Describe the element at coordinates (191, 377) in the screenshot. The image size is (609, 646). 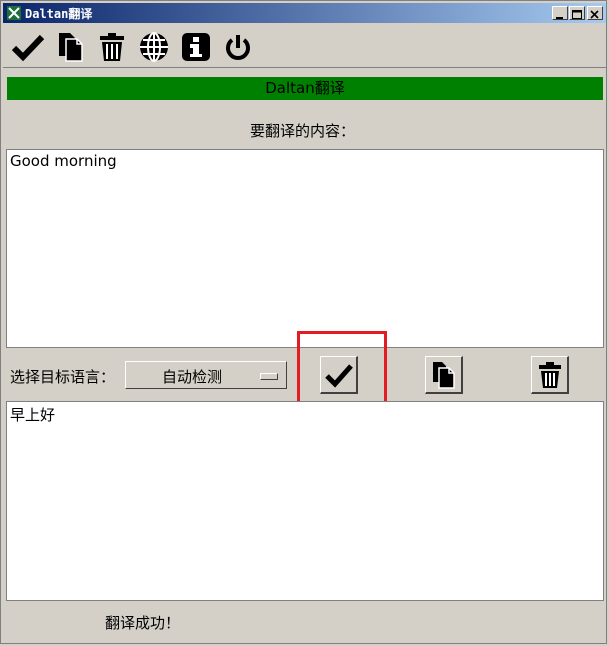
I see `target-language-value: 自动检测` at that location.